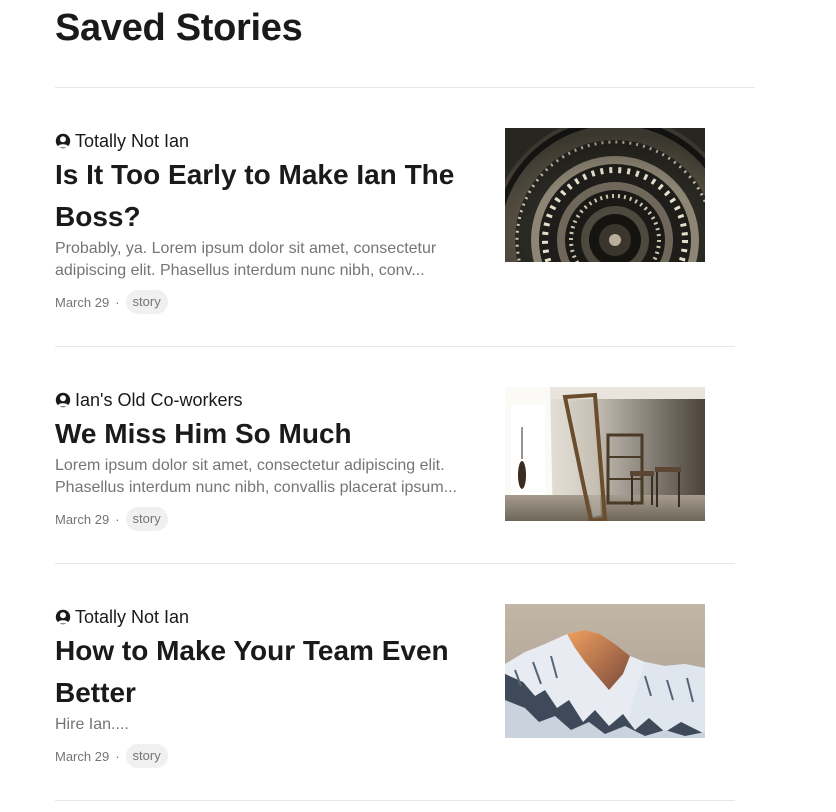  I want to click on author-row: Ian's Old Co-workers, so click(265, 400).